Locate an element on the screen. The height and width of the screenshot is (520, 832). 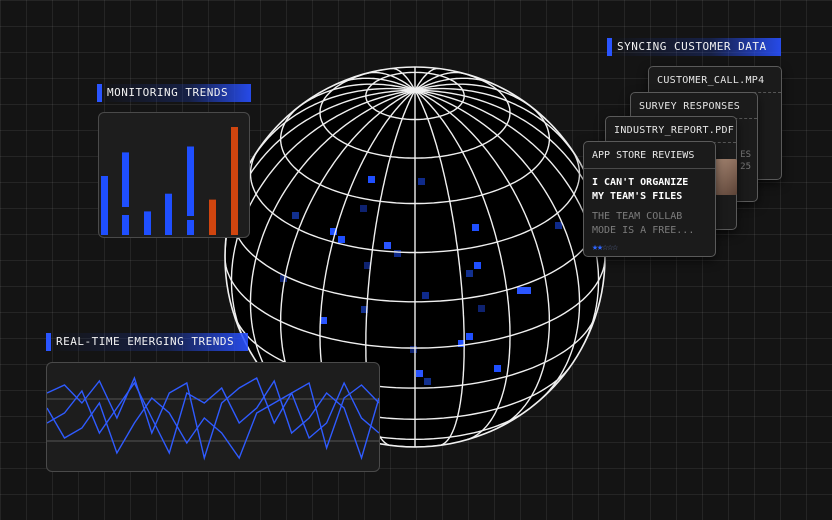
card-title: CUSTOMER_CALL.MP4 is located at coordinates (711, 80).